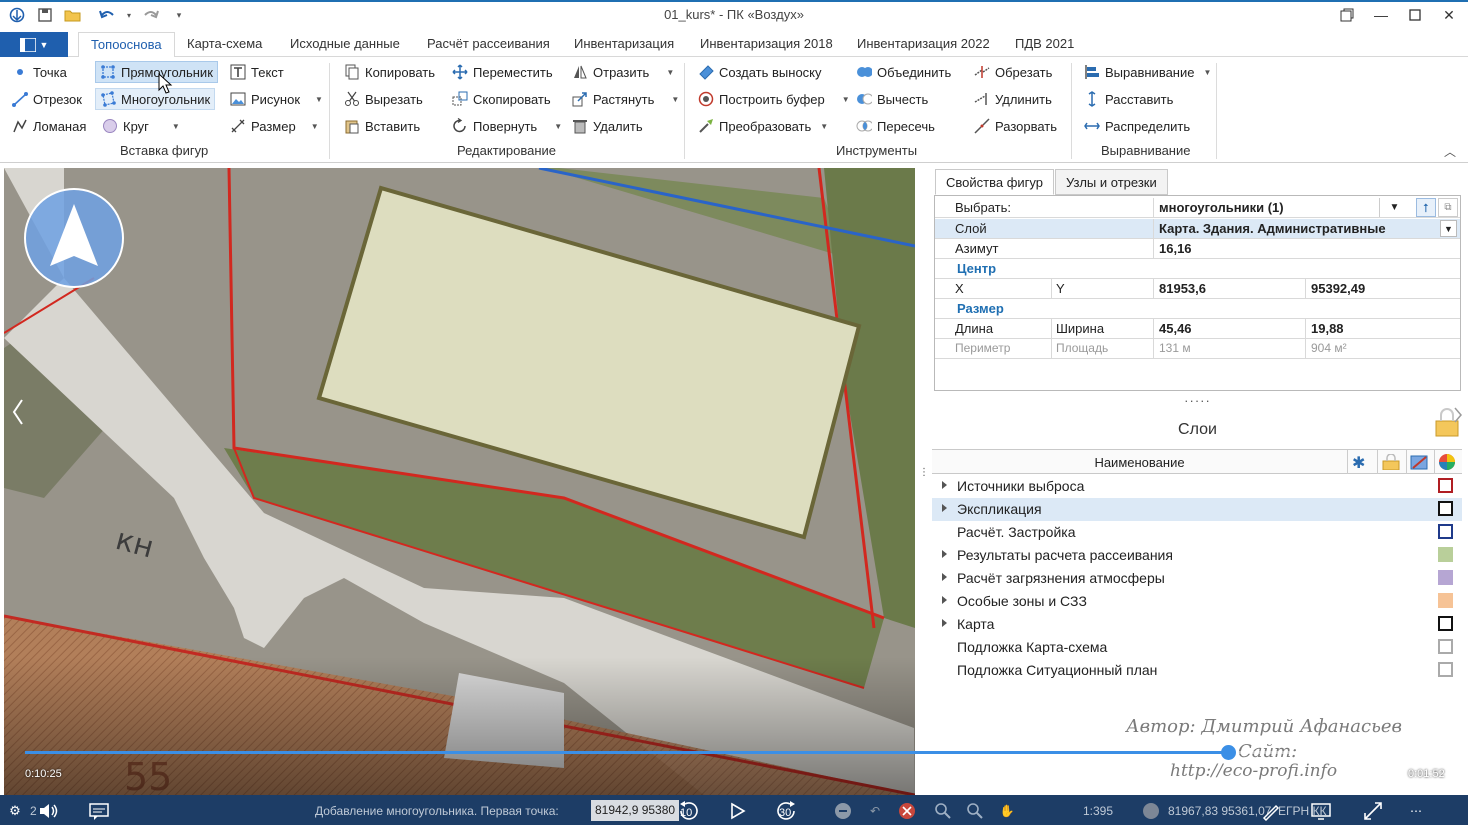 The height and width of the screenshot is (825, 1468). Describe the element at coordinates (1128, 99) in the screenshot. I see `arrange-button: Расставить` at that location.